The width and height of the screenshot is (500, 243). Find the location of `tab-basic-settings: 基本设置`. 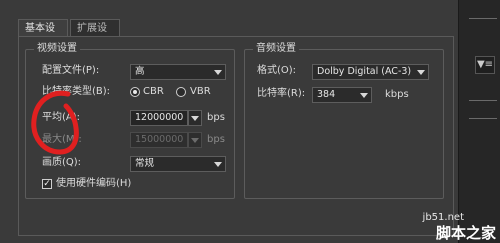

tab-basic-settings: 基本设置 is located at coordinates (43, 35).